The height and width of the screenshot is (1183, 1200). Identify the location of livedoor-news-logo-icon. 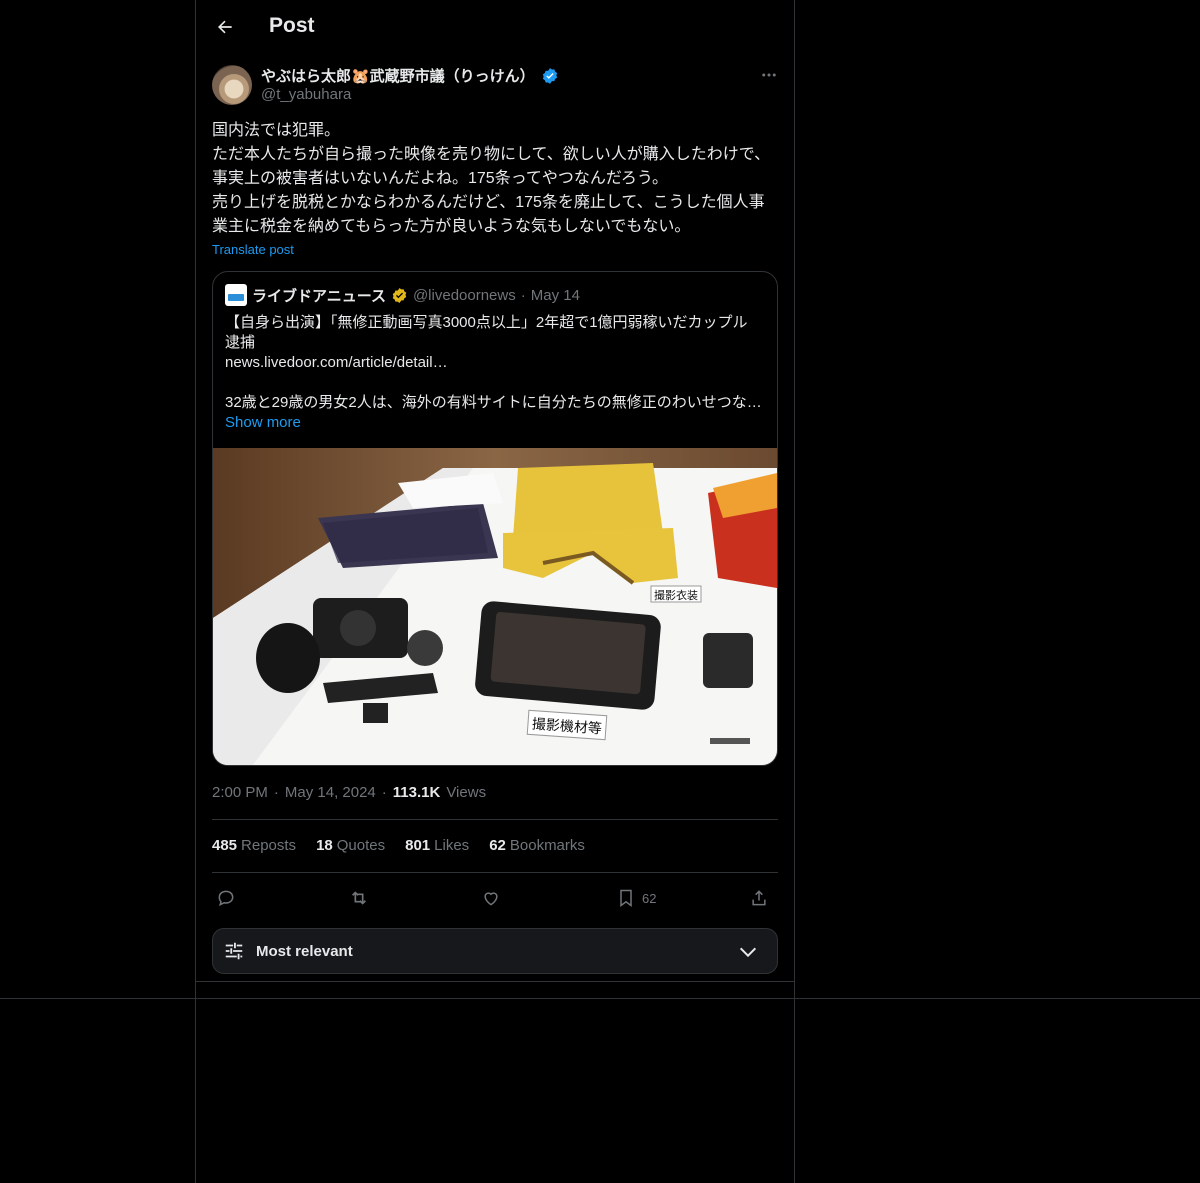
(236, 295).